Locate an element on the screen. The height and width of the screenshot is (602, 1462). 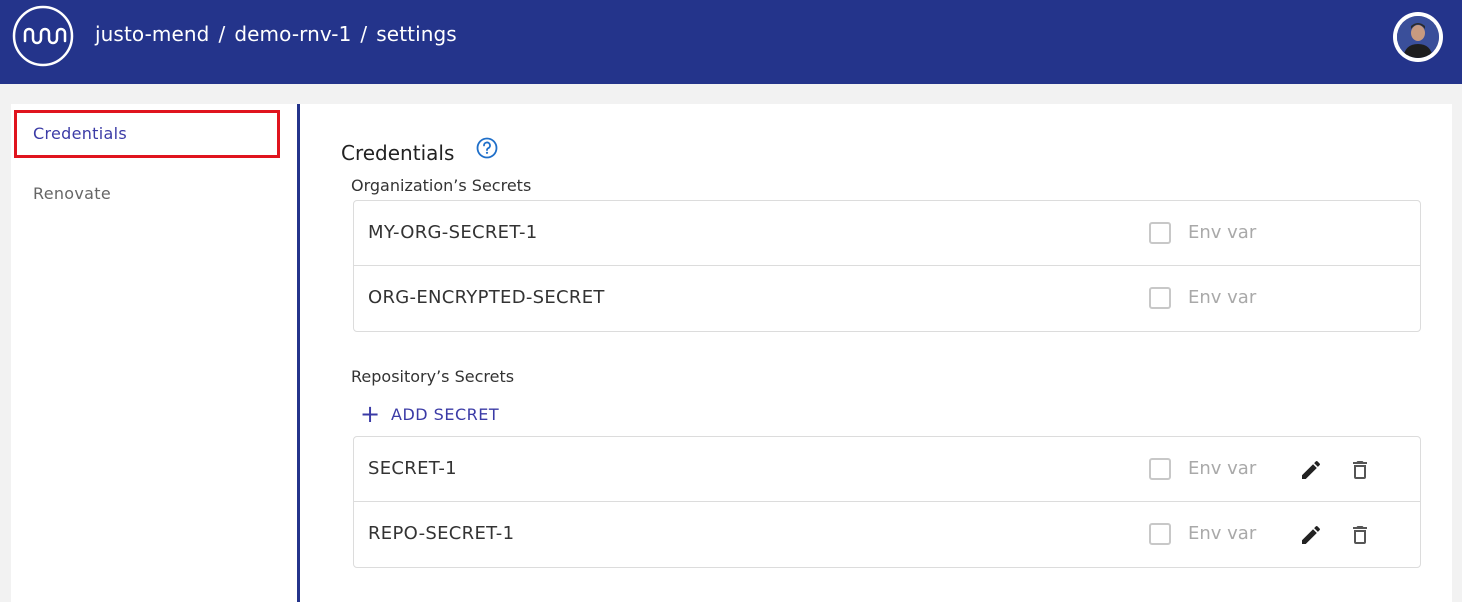
secret-name: MY-ORG-SECRET-1 is located at coordinates (453, 232).